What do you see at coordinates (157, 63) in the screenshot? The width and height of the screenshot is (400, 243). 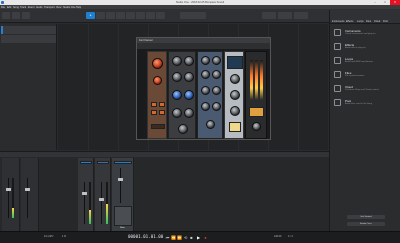 I see `gain-knob` at bounding box center [157, 63].